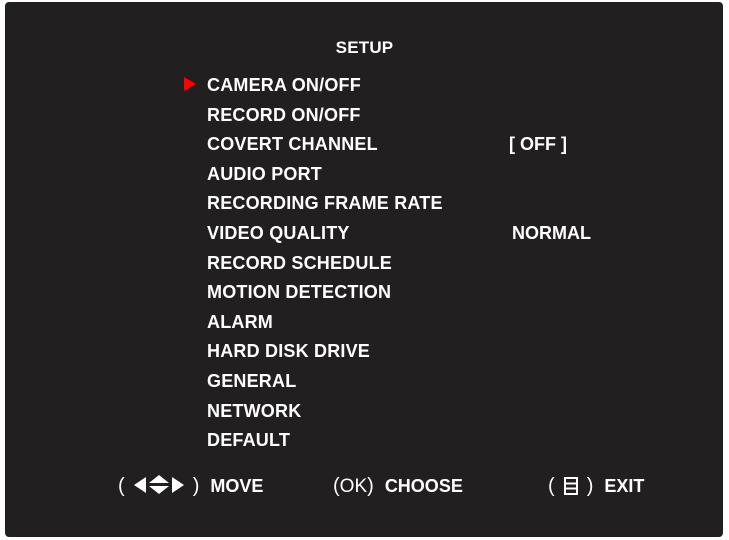 The height and width of the screenshot is (540, 729). What do you see at coordinates (240, 321) in the screenshot?
I see `menu-item-label: ALARM` at bounding box center [240, 321].